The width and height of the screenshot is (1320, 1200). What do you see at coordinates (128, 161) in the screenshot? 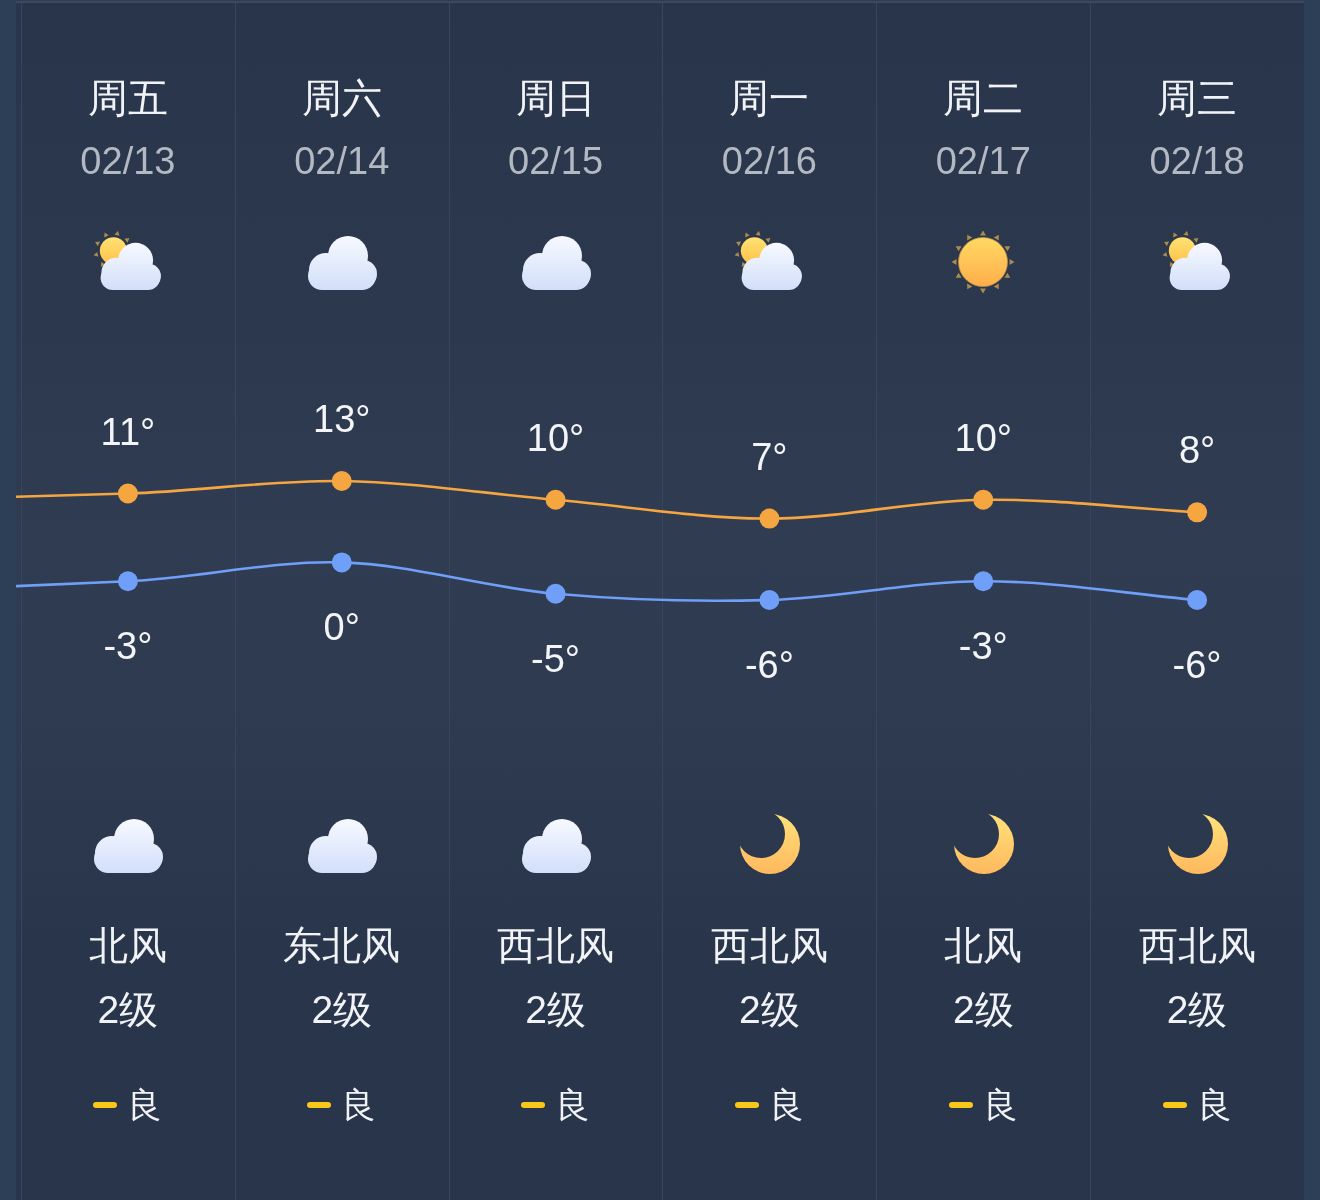
I see `date-label: 02/13` at bounding box center [128, 161].